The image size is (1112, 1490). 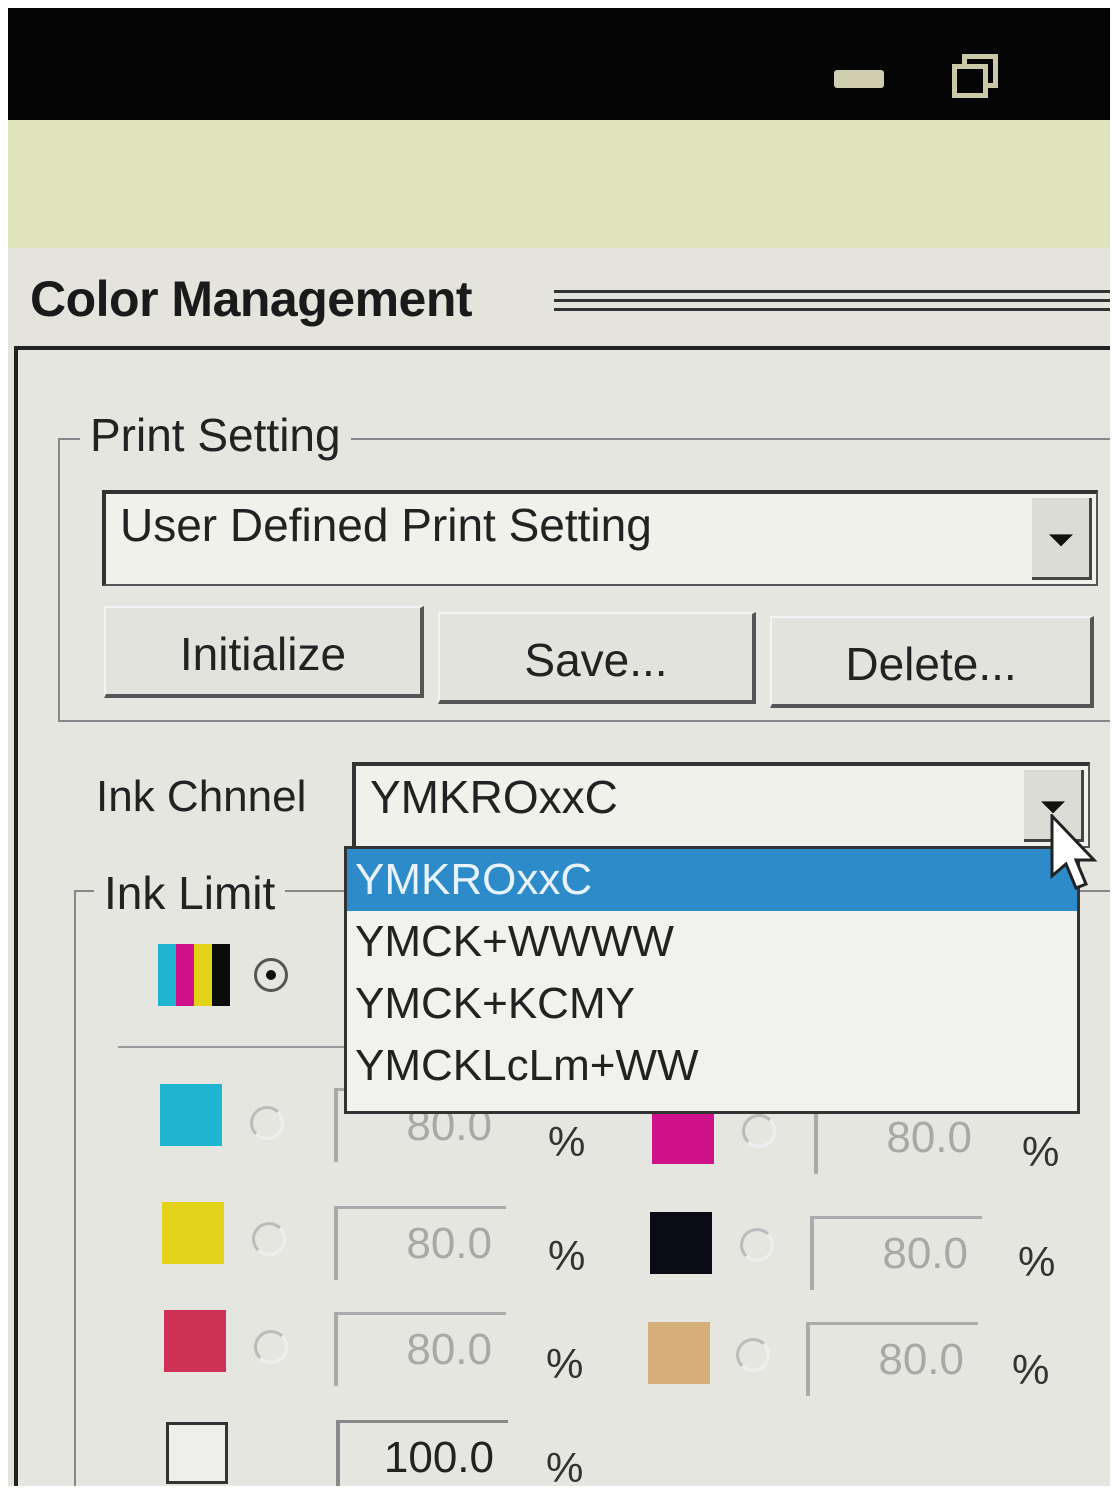 What do you see at coordinates (712, 942) in the screenshot?
I see `dropdown-option: YMCK+WWWW` at bounding box center [712, 942].